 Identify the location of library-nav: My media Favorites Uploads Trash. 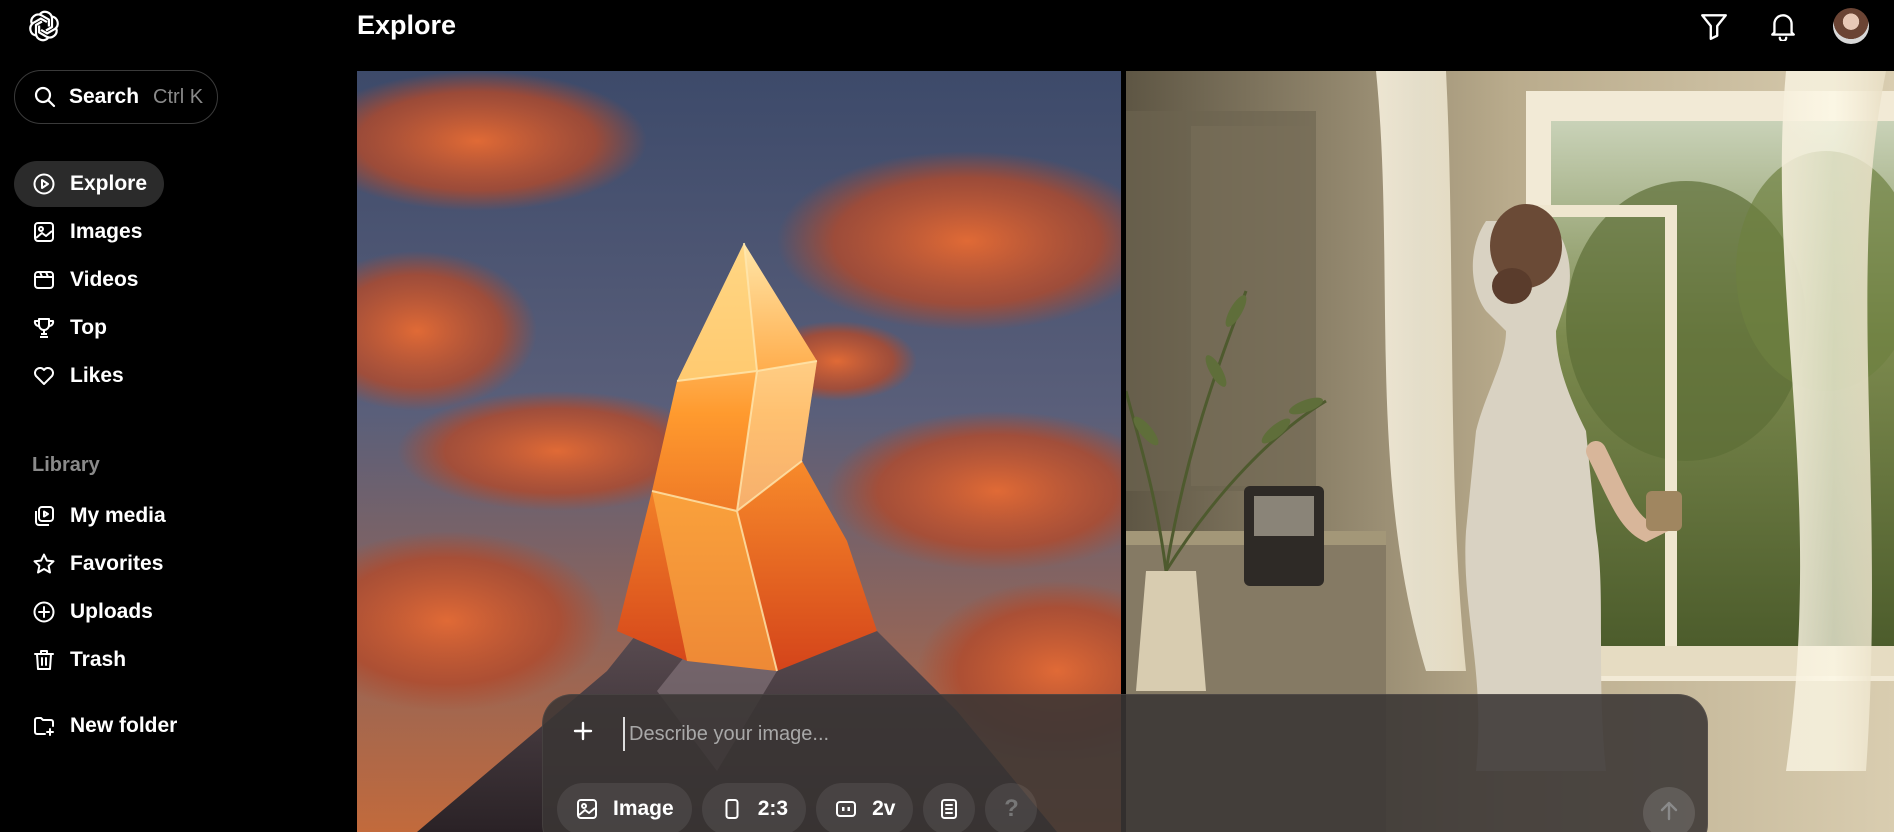
(149, 589).